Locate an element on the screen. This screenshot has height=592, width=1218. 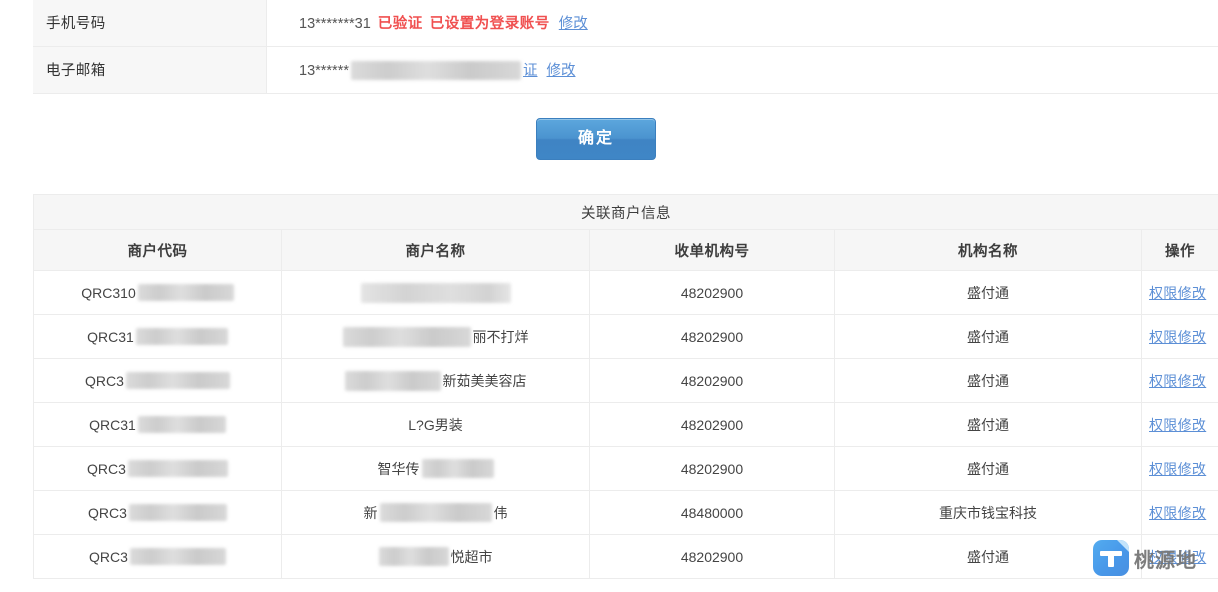
phone-edit-link: 修改 is located at coordinates (573, 24).